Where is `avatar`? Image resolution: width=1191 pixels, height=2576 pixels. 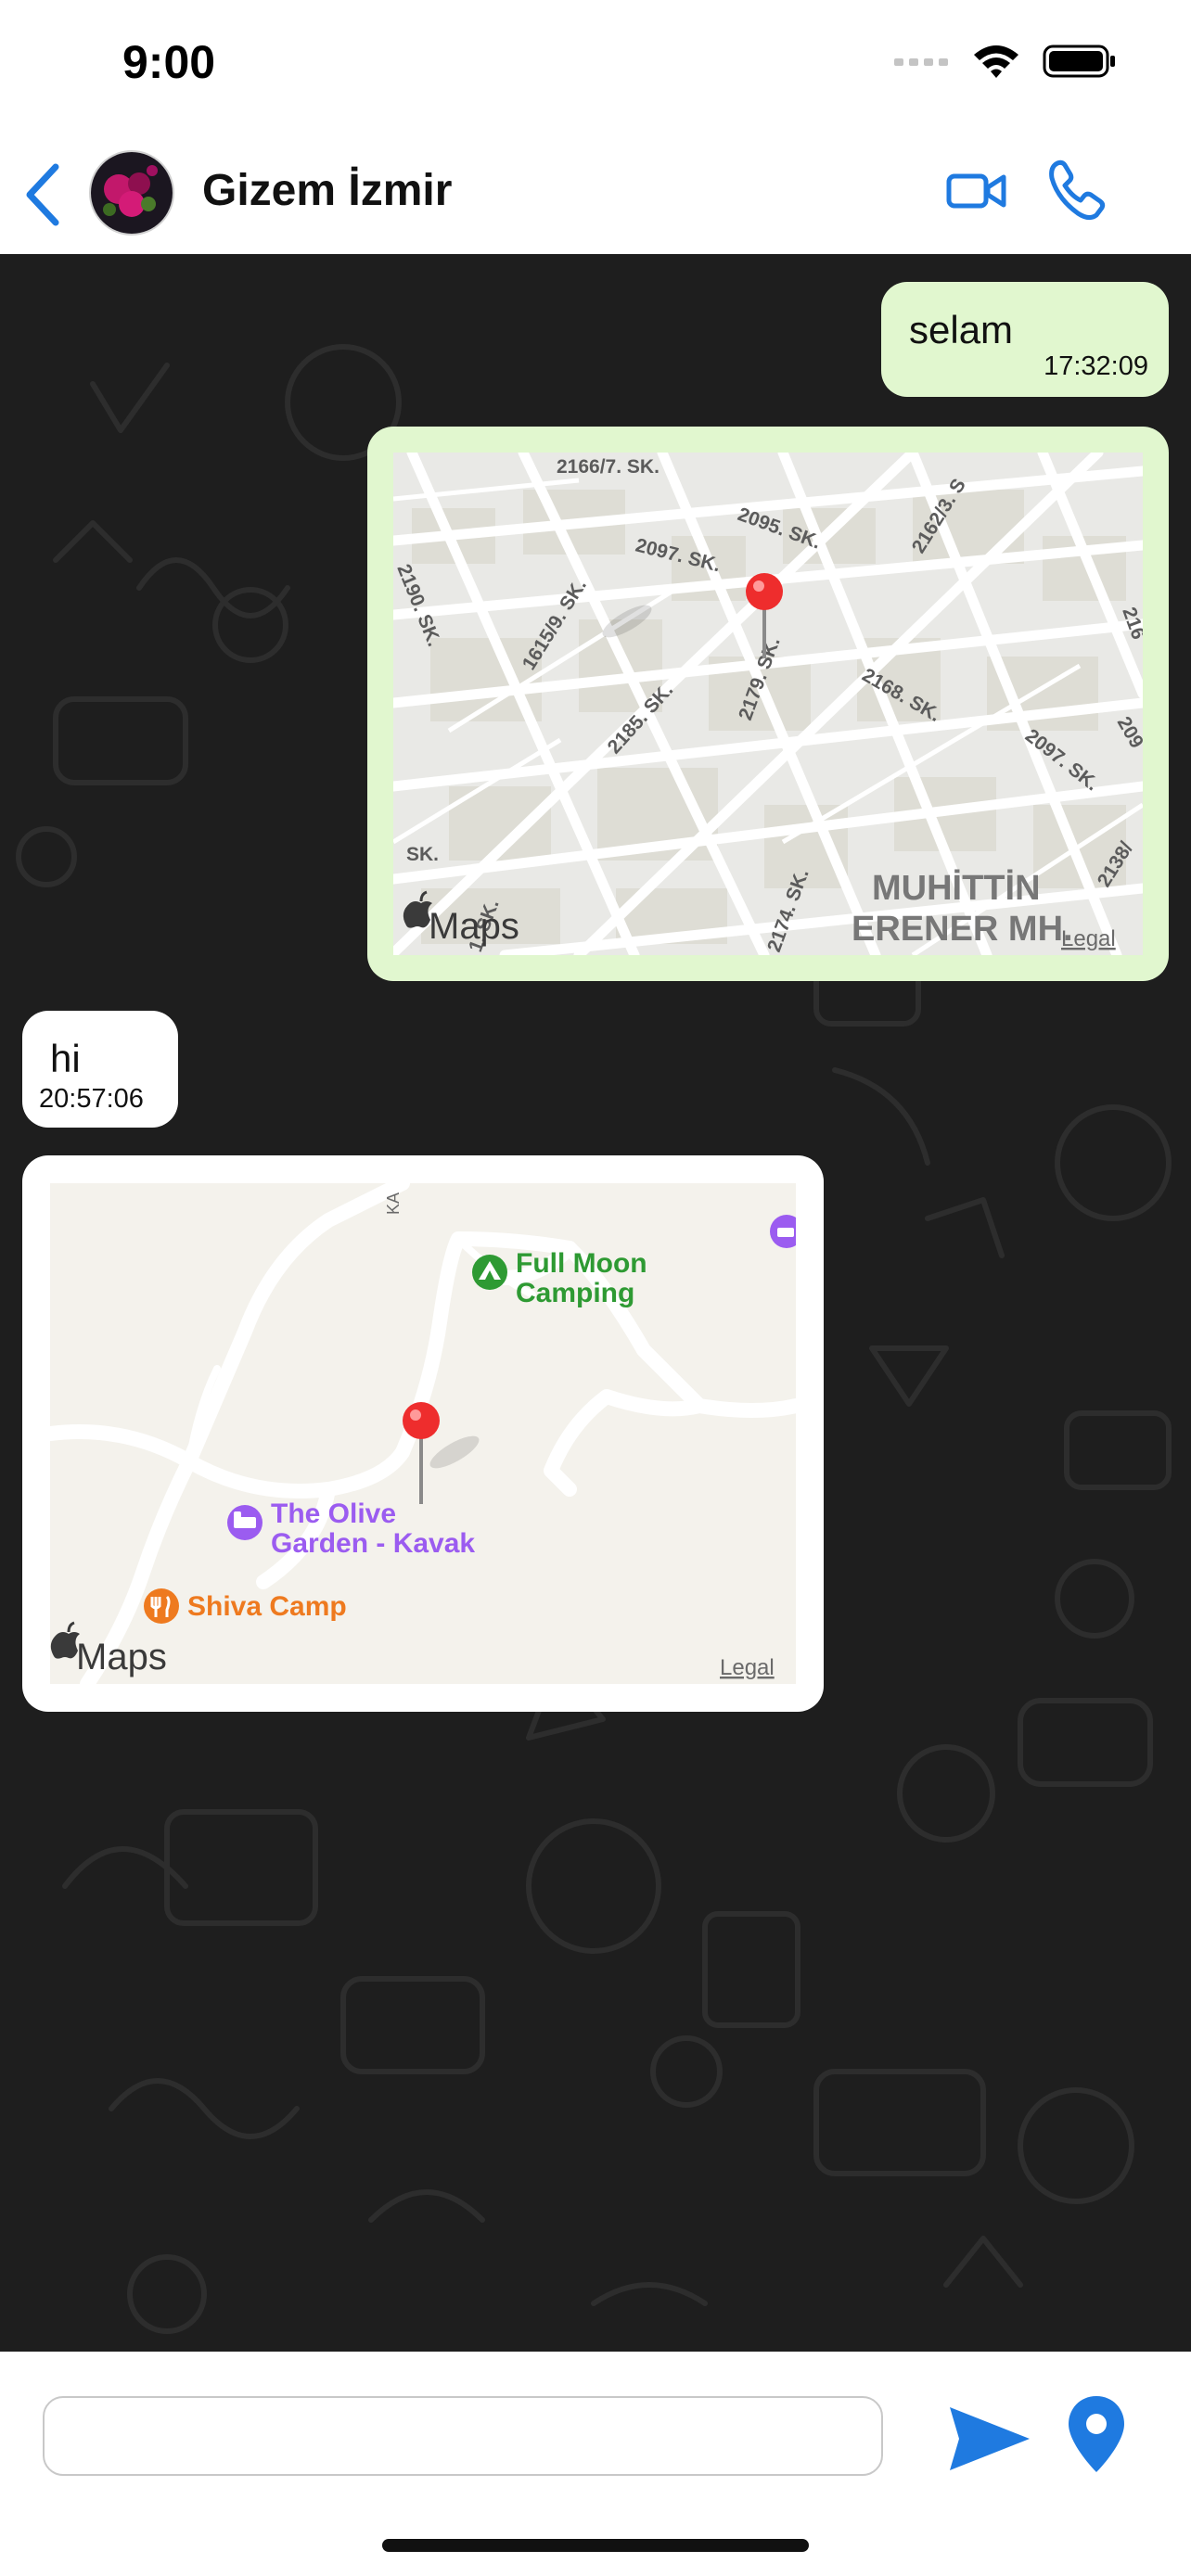 avatar is located at coordinates (132, 193).